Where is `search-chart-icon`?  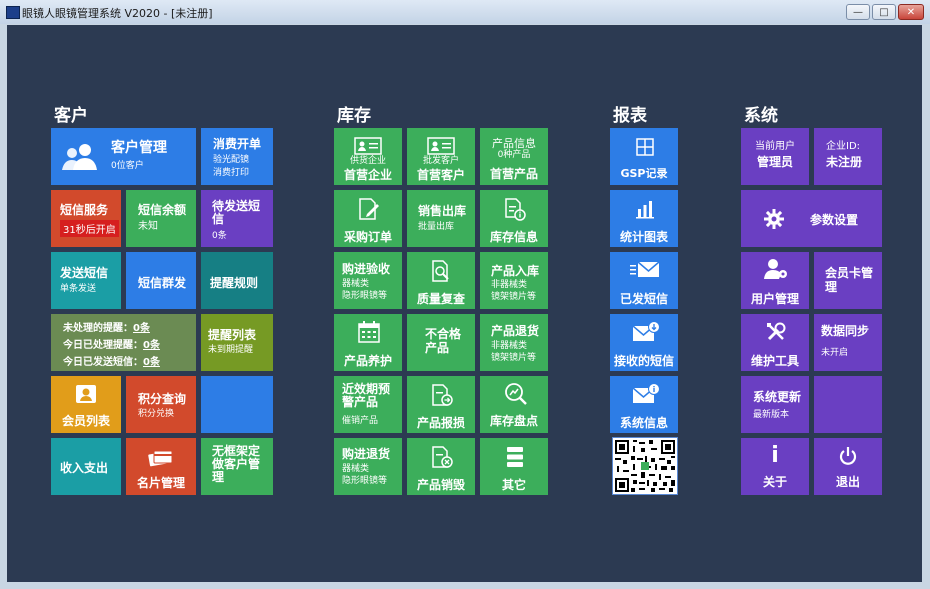 search-chart-icon is located at coordinates (516, 394).